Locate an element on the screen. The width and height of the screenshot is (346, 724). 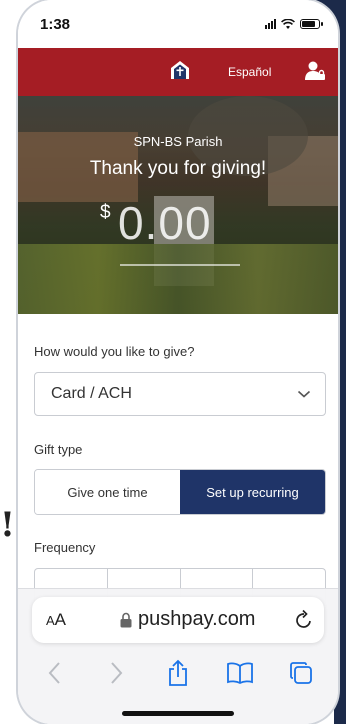
user-lock-icon is located at coordinates (315, 71).